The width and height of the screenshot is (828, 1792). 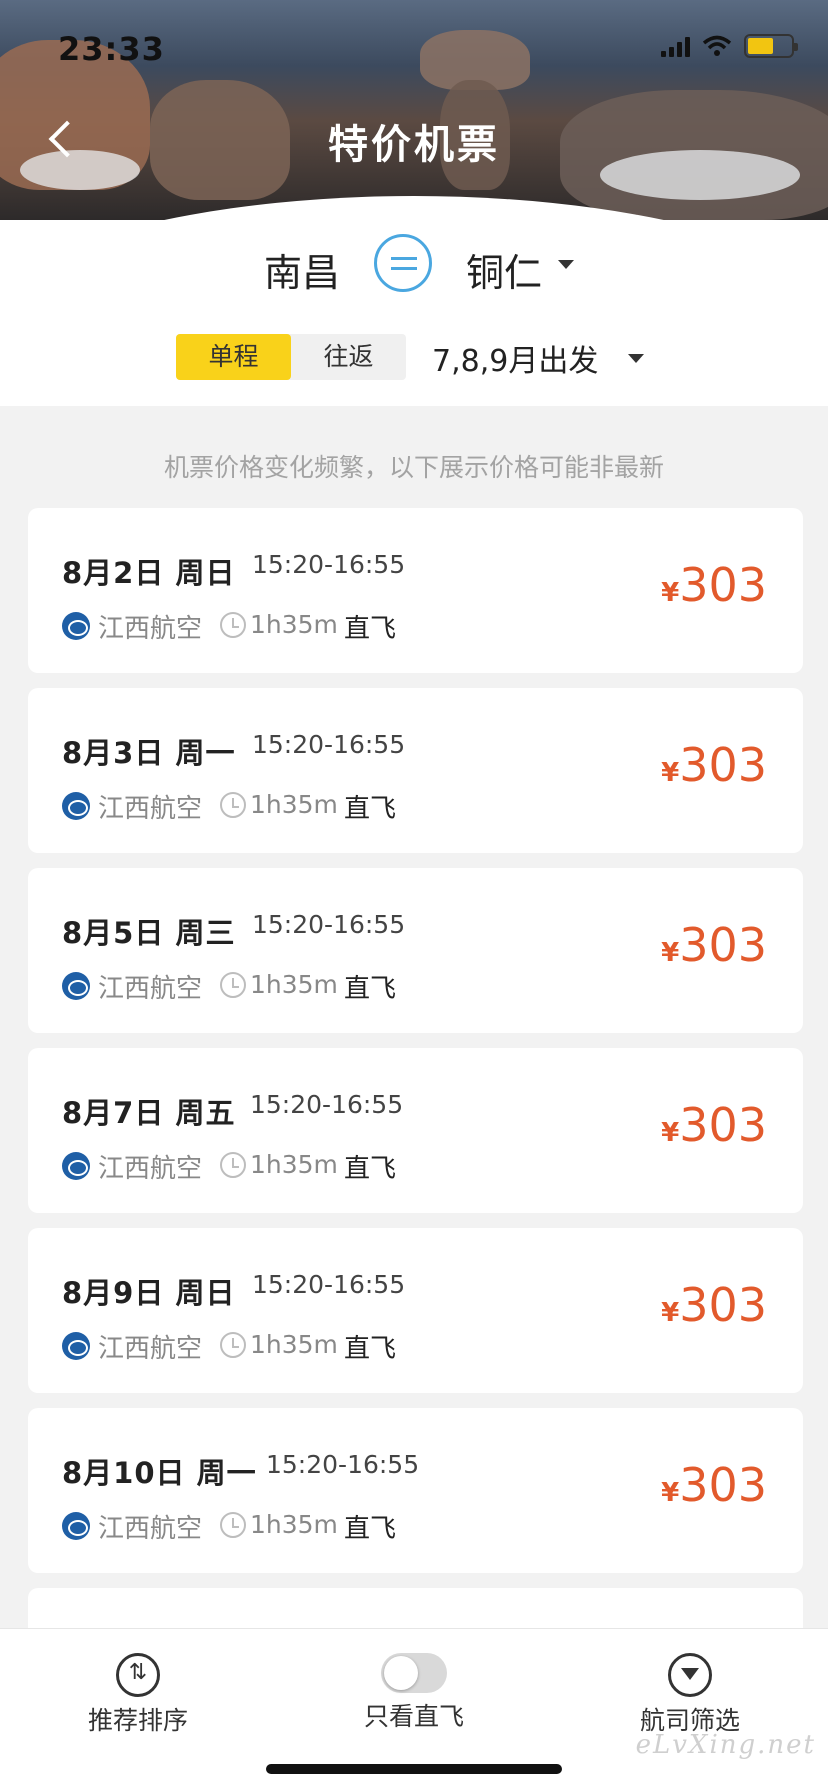 I want to click on watermark: eLvXing.net, so click(x=725, y=1745).